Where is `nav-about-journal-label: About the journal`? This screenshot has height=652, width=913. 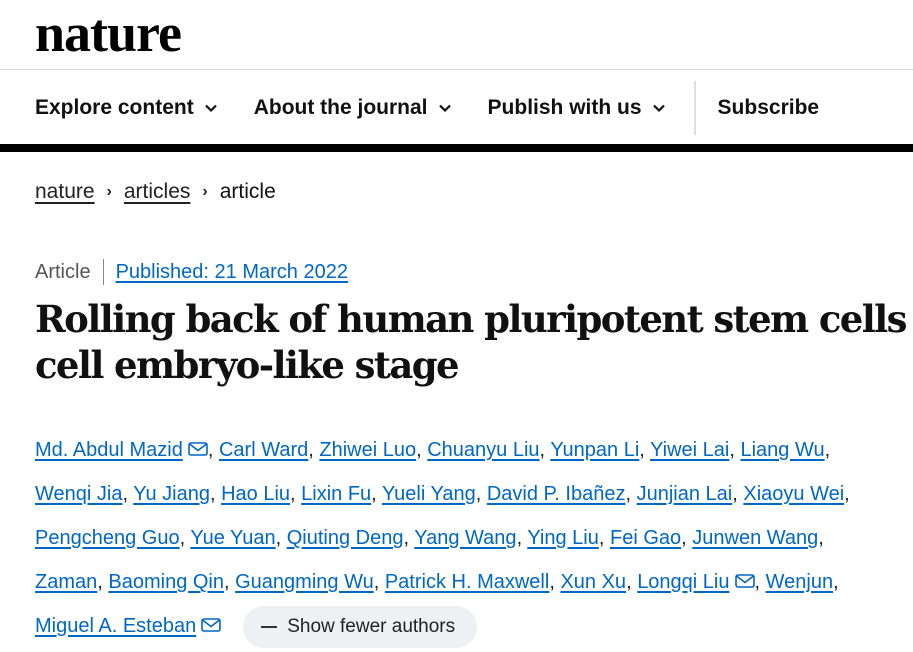 nav-about-journal-label: About the journal is located at coordinates (340, 107).